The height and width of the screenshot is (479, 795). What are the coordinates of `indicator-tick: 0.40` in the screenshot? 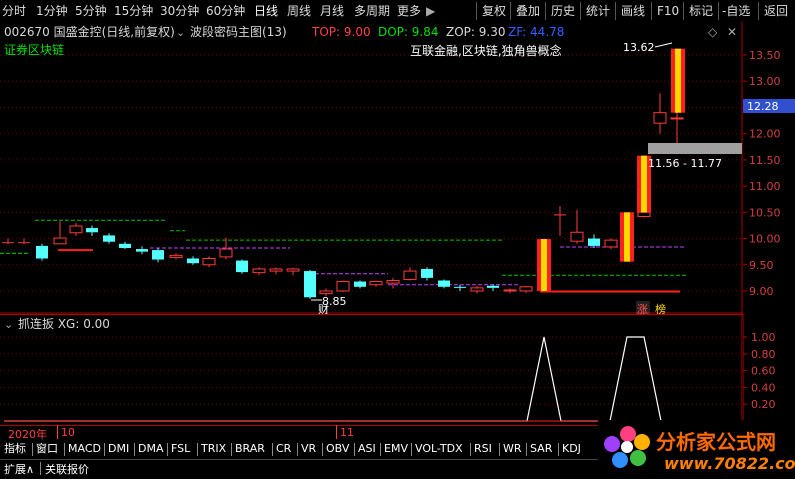 It's located at (763, 387).